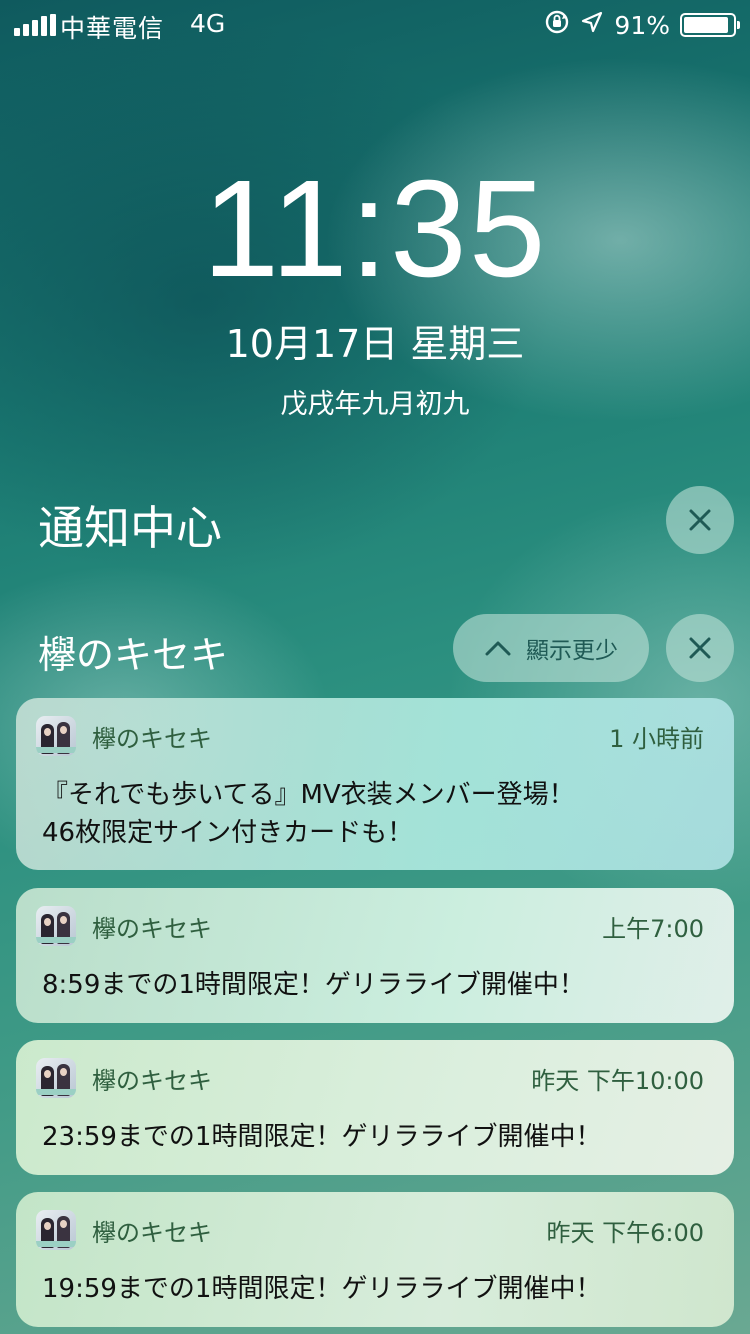  I want to click on notification-group-title: 欅のキセキ, so click(133, 655).